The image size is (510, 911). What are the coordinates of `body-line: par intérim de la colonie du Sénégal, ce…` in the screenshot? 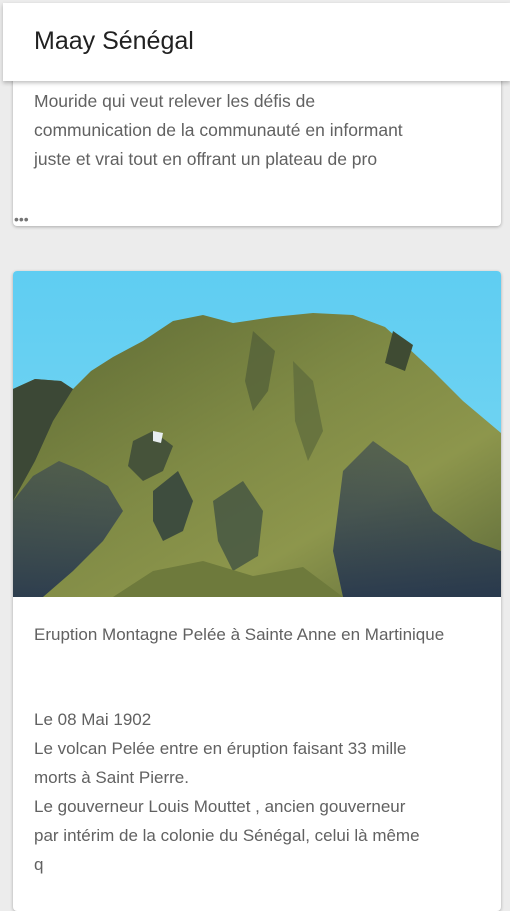 It's located at (227, 835).